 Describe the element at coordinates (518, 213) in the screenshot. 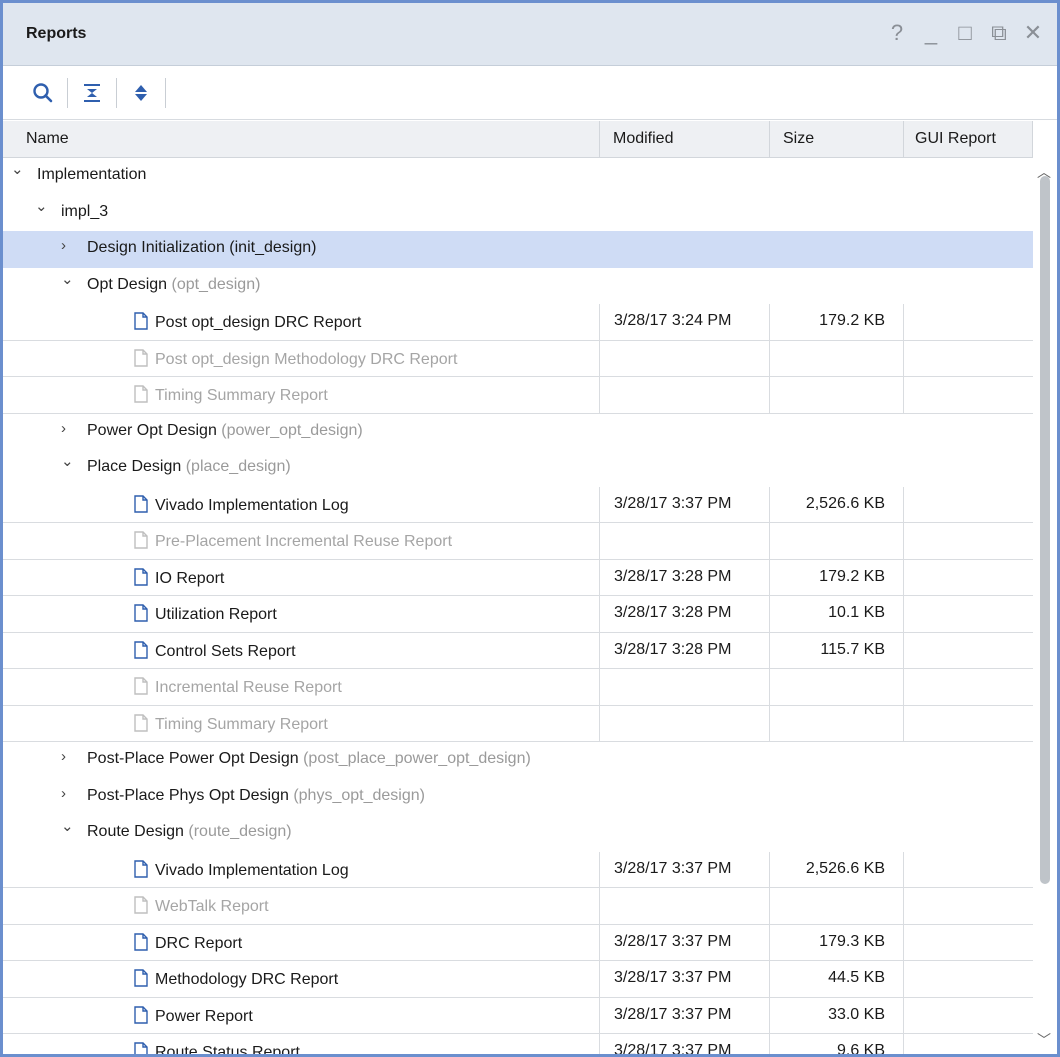

I see `tree-group-row: ⌄ impl_3` at that location.